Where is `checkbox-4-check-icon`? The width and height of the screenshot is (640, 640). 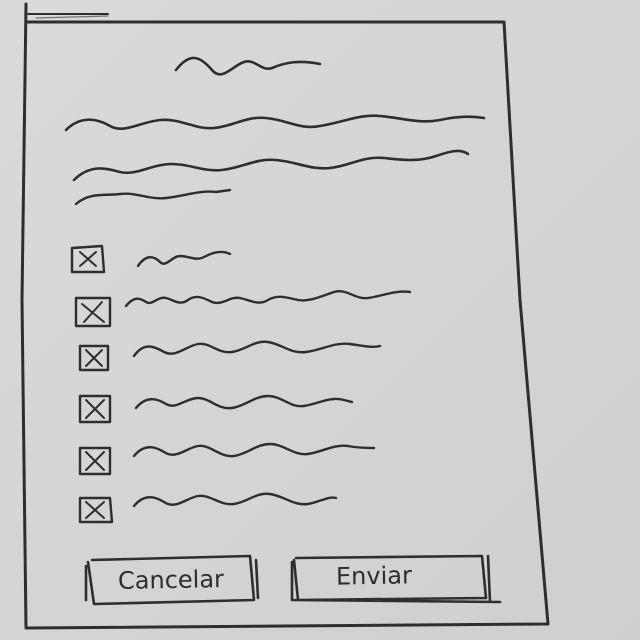
checkbox-4-check-icon is located at coordinates (95, 409).